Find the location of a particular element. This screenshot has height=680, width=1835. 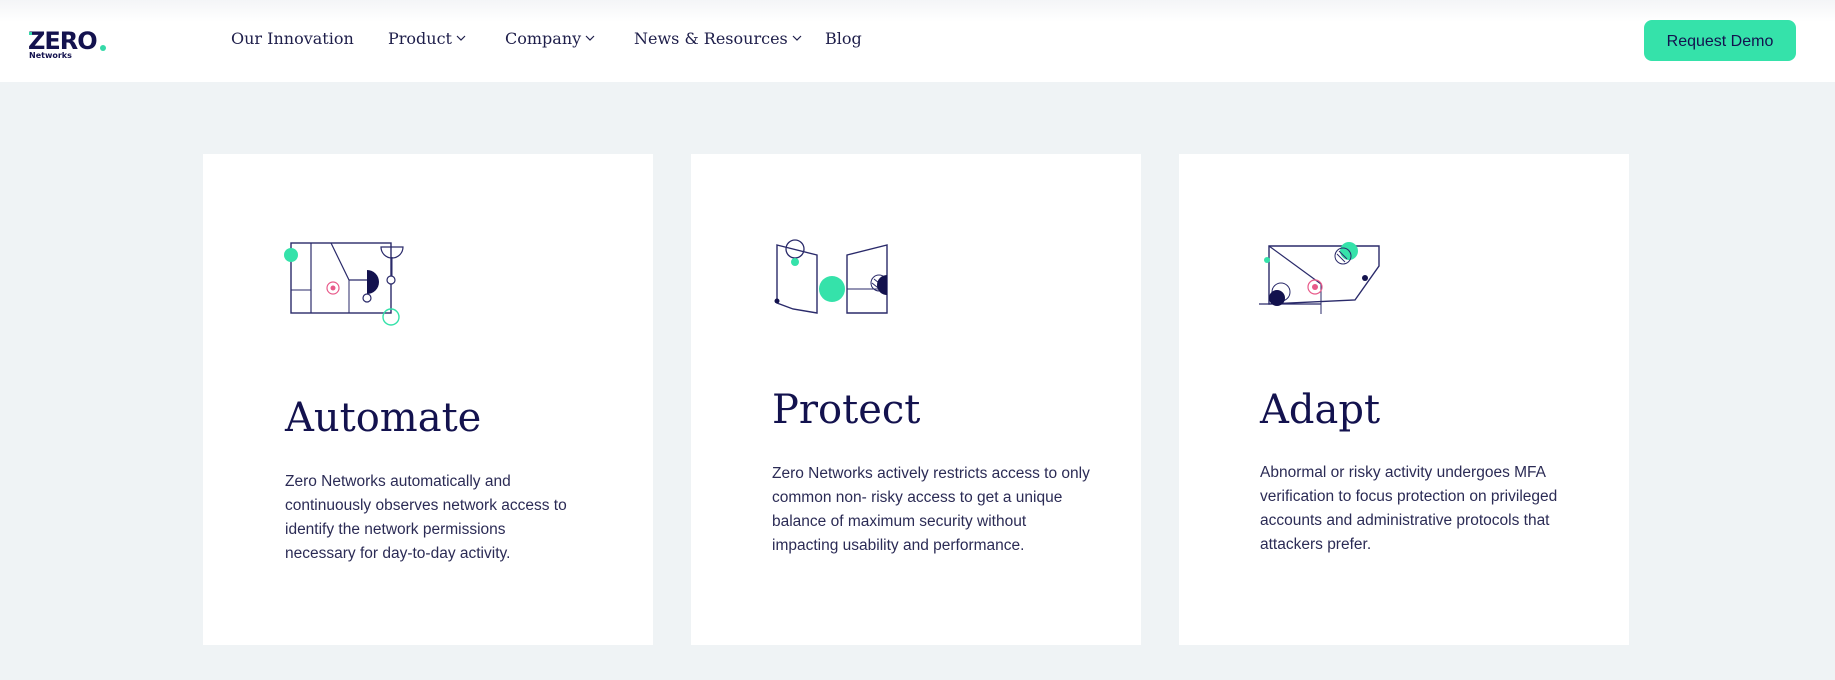

logo-accent-tick is located at coordinates (30, 33).